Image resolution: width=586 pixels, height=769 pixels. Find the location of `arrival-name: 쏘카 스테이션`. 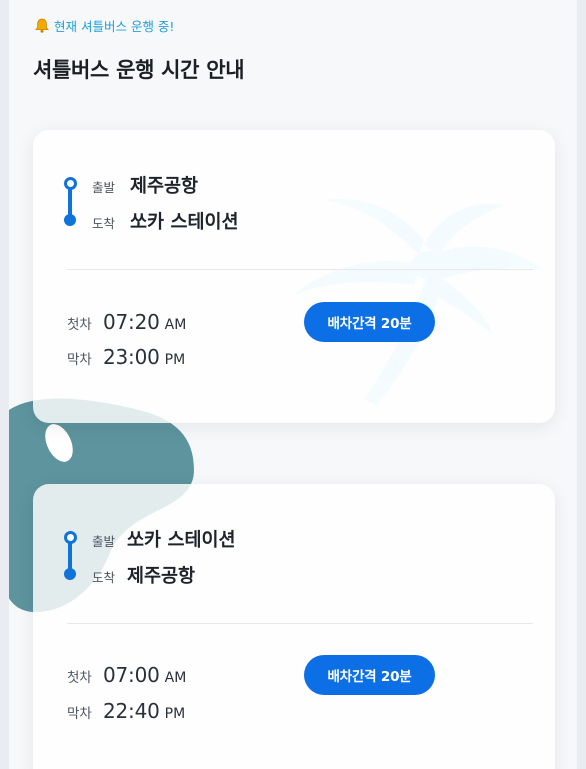

arrival-name: 쏘카 스테이션 is located at coordinates (184, 222).